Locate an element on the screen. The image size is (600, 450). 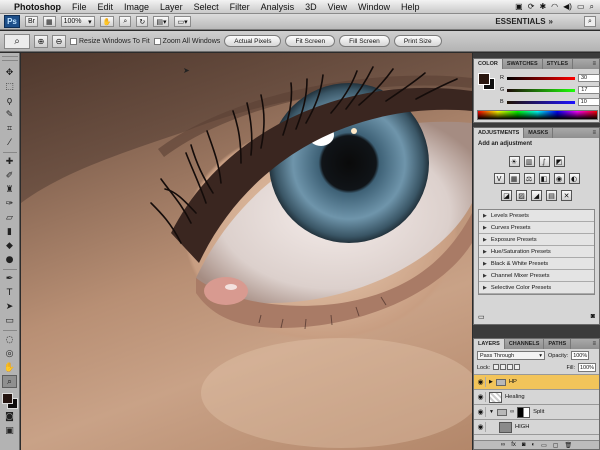
quick-select-tool-icon: ✎ is located at coordinates (9, 114).